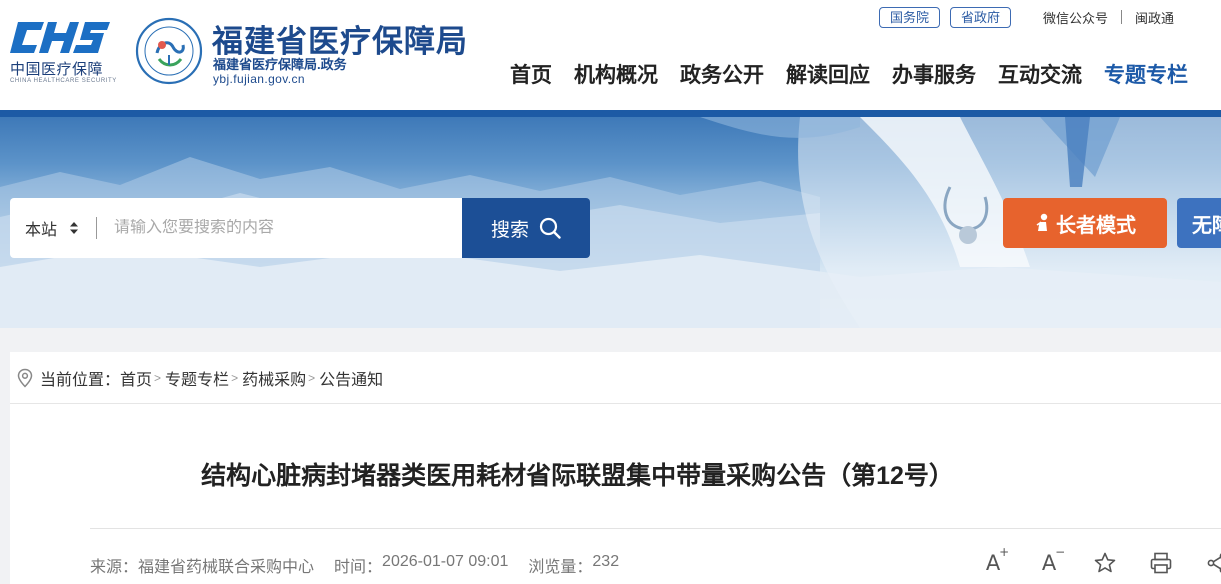  I want to click on chs-logo: 中国医疗保障 CHINA HEALTHCARE SECURITY, so click(63, 52).